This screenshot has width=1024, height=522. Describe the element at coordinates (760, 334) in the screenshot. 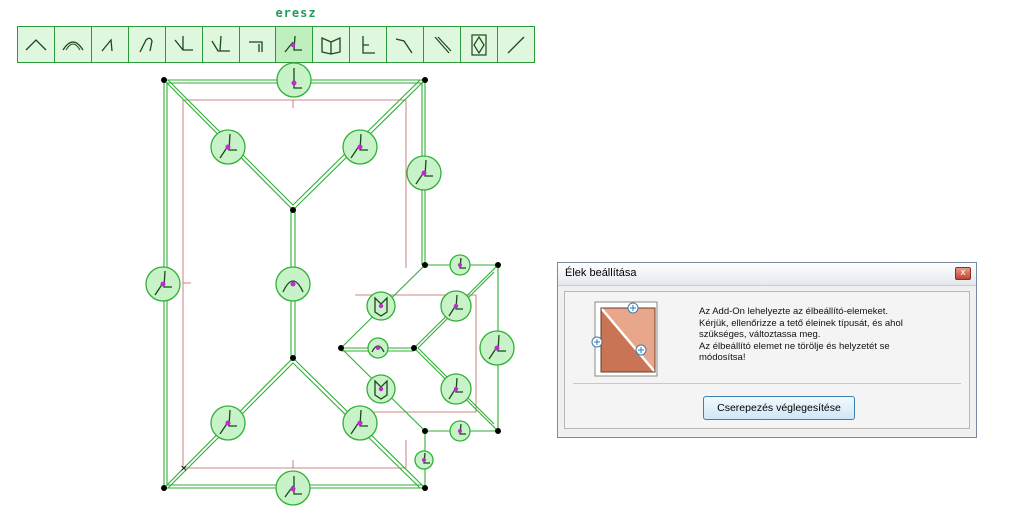

I see `message-line: szükséges, változtassa meg.` at that location.